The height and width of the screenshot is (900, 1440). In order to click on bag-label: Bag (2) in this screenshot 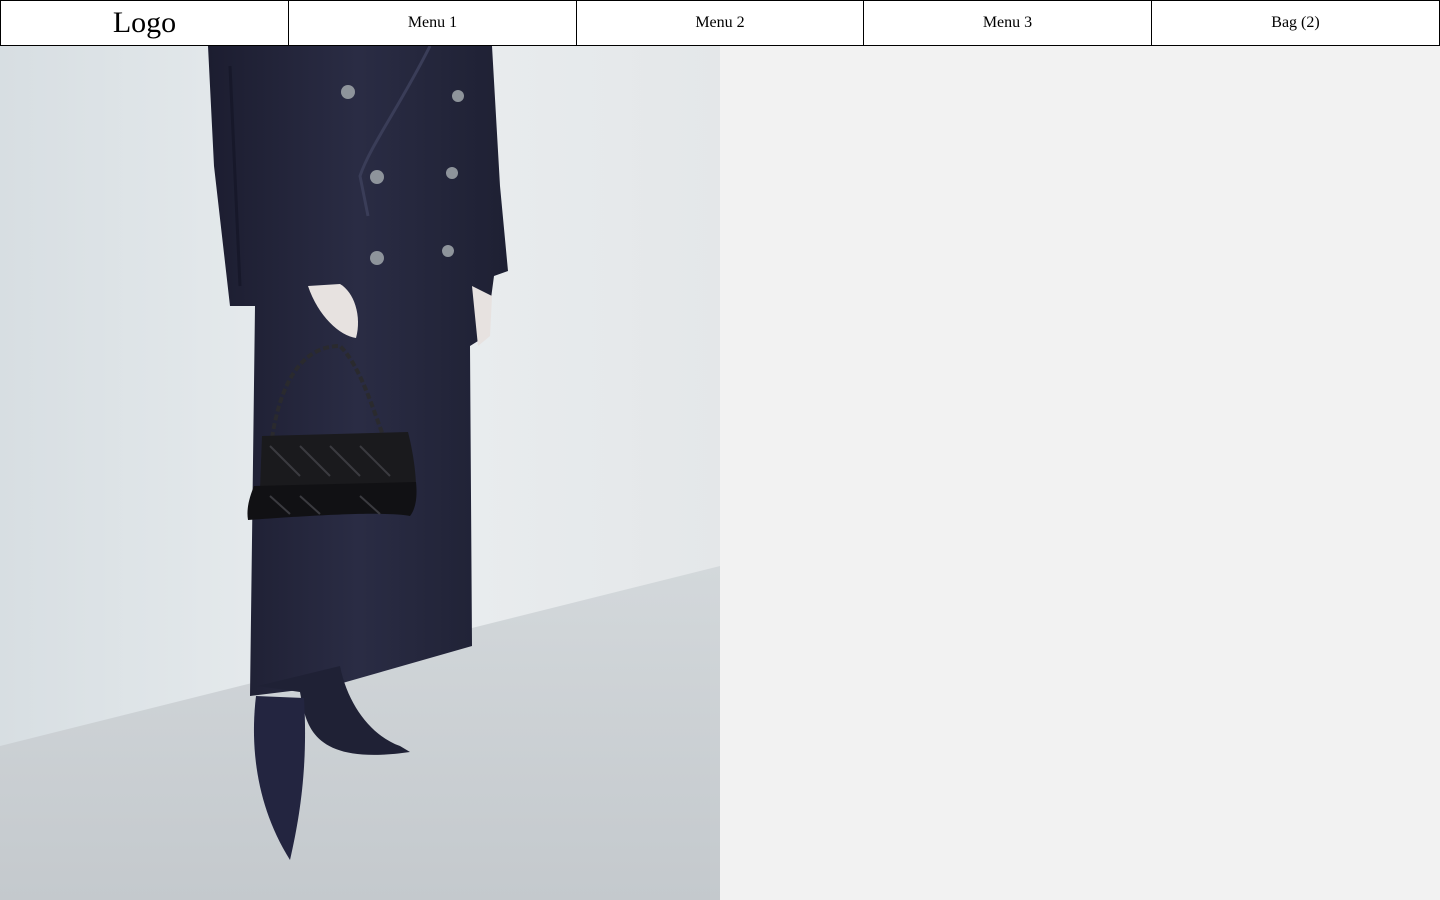, I will do `click(1295, 22)`.